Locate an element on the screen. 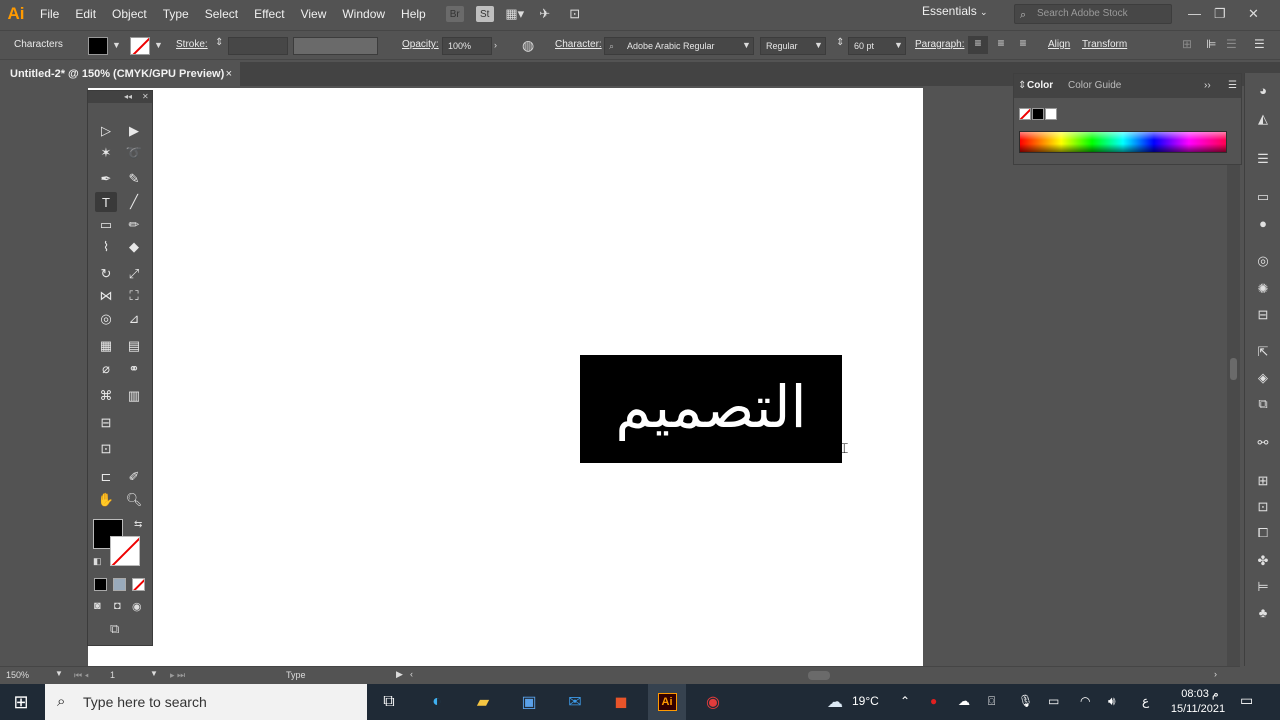 The image size is (1280, 720). properties-icon: ☰ is located at coordinates (1263, 159).